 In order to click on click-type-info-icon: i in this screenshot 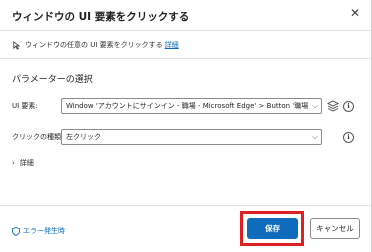, I will do `click(348, 137)`.